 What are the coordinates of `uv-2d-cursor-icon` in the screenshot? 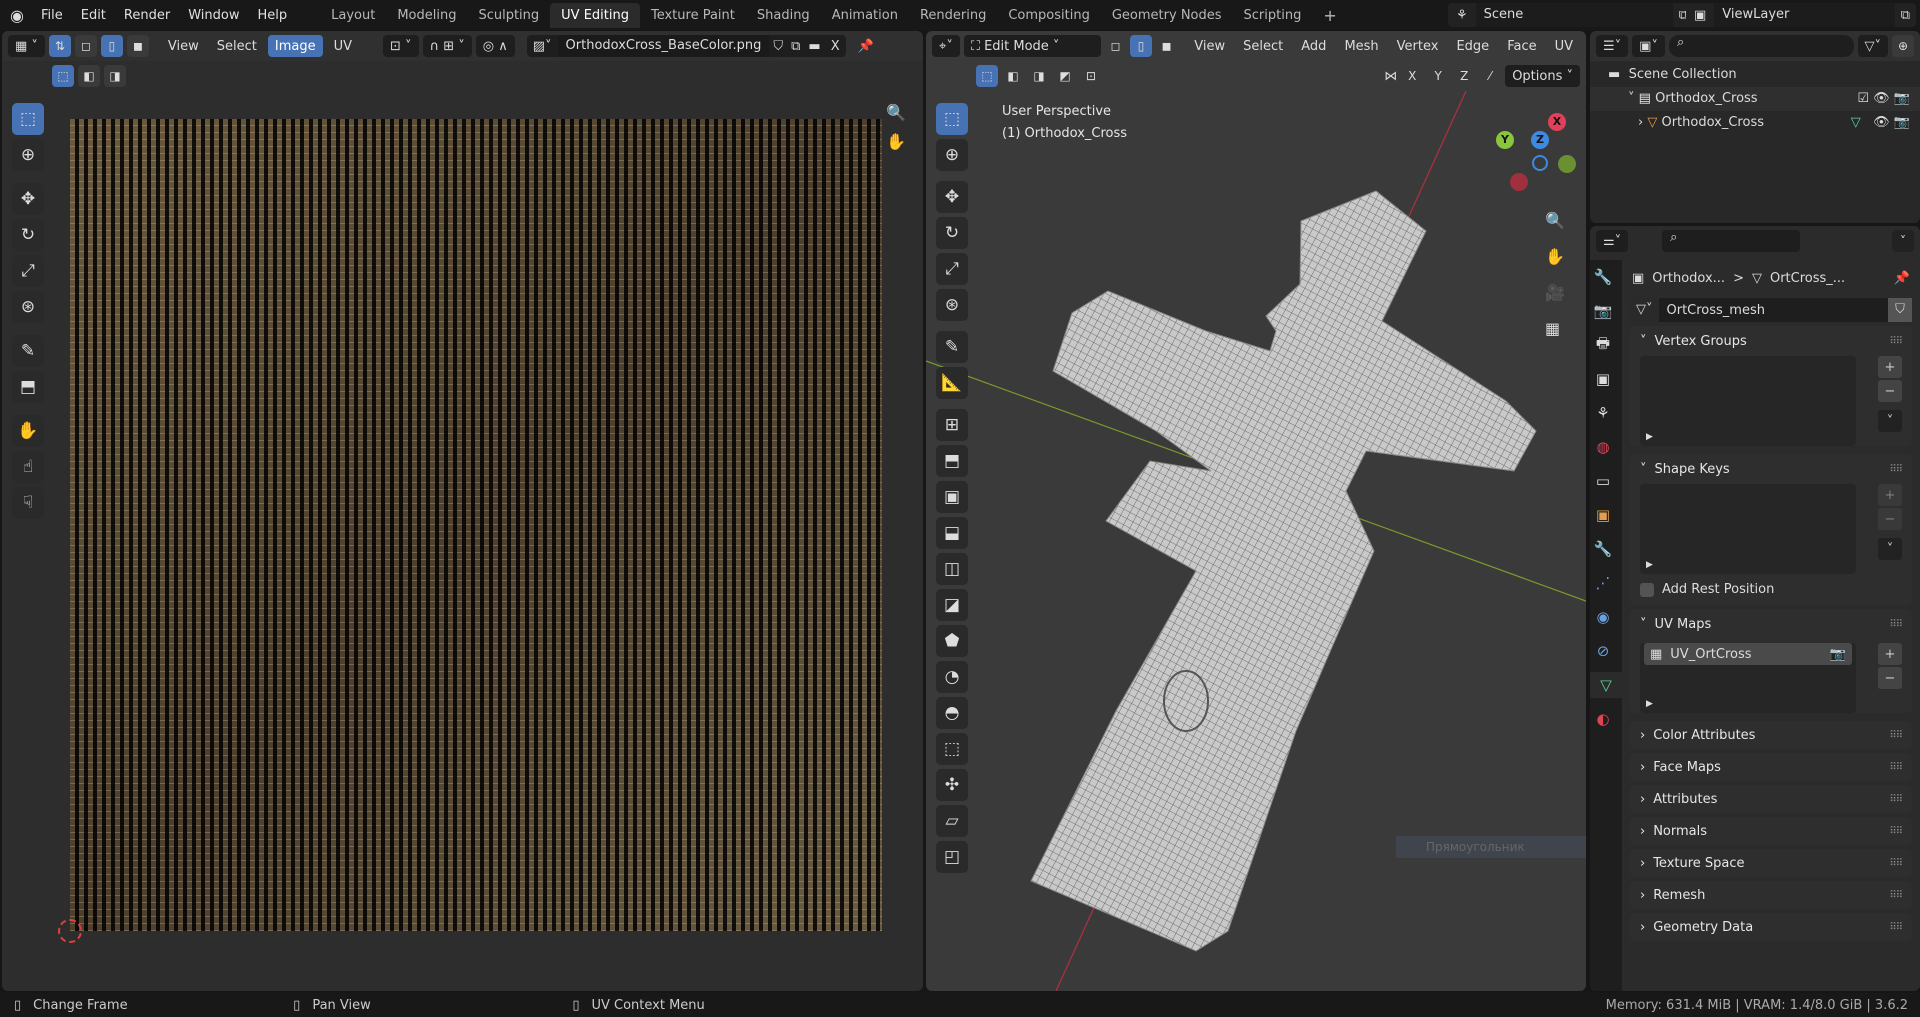 It's located at (70, 931).